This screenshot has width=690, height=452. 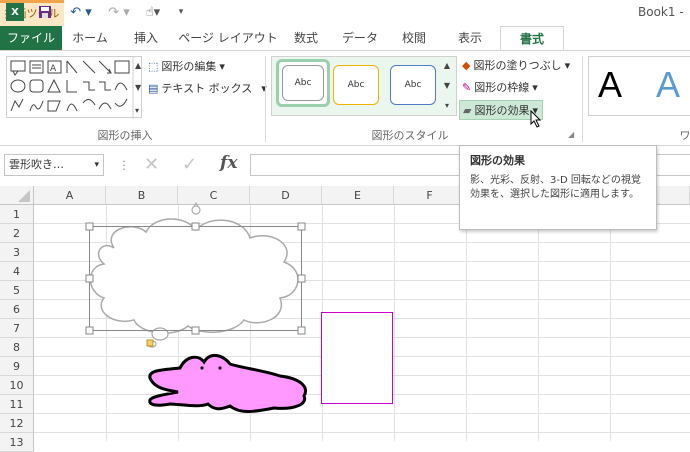 What do you see at coordinates (17, 366) in the screenshot?
I see `row-header: 9` at bounding box center [17, 366].